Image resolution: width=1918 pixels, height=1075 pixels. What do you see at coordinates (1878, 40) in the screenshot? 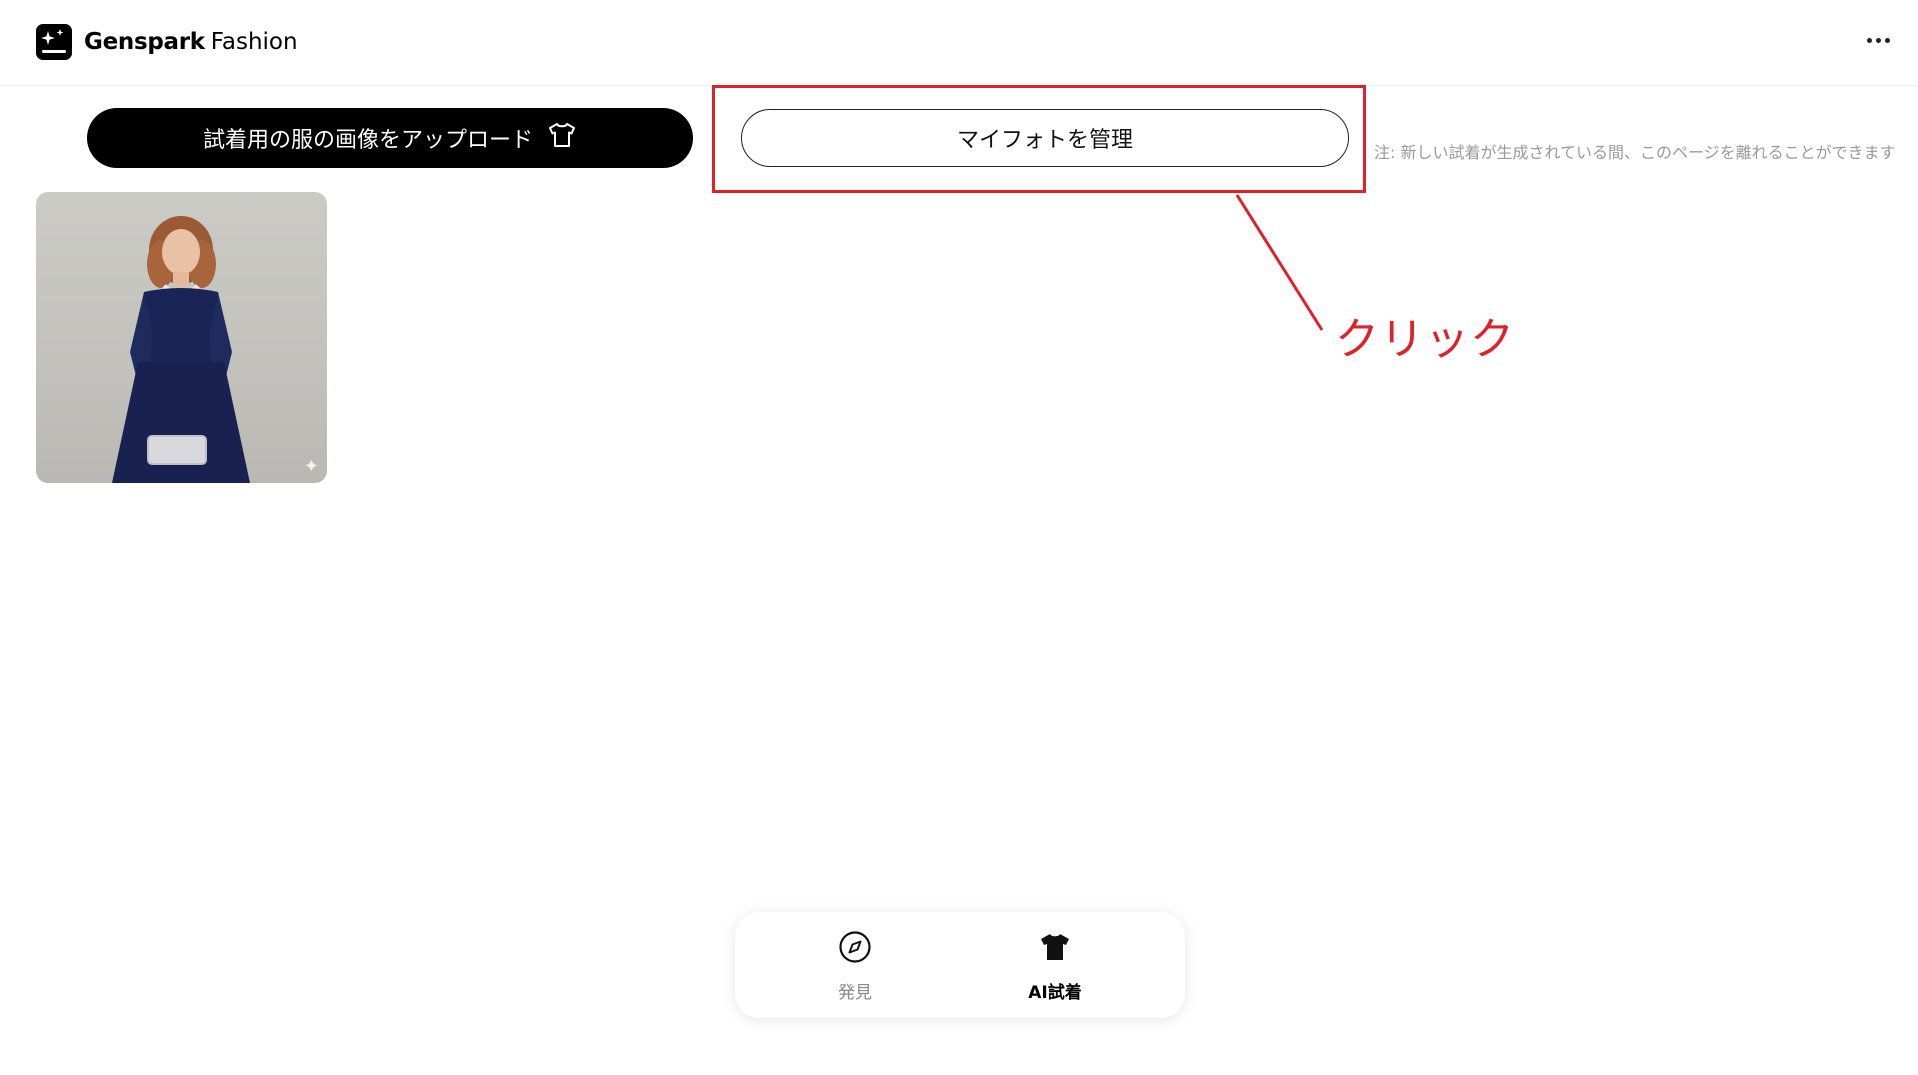
I see `more-menu-button` at bounding box center [1878, 40].